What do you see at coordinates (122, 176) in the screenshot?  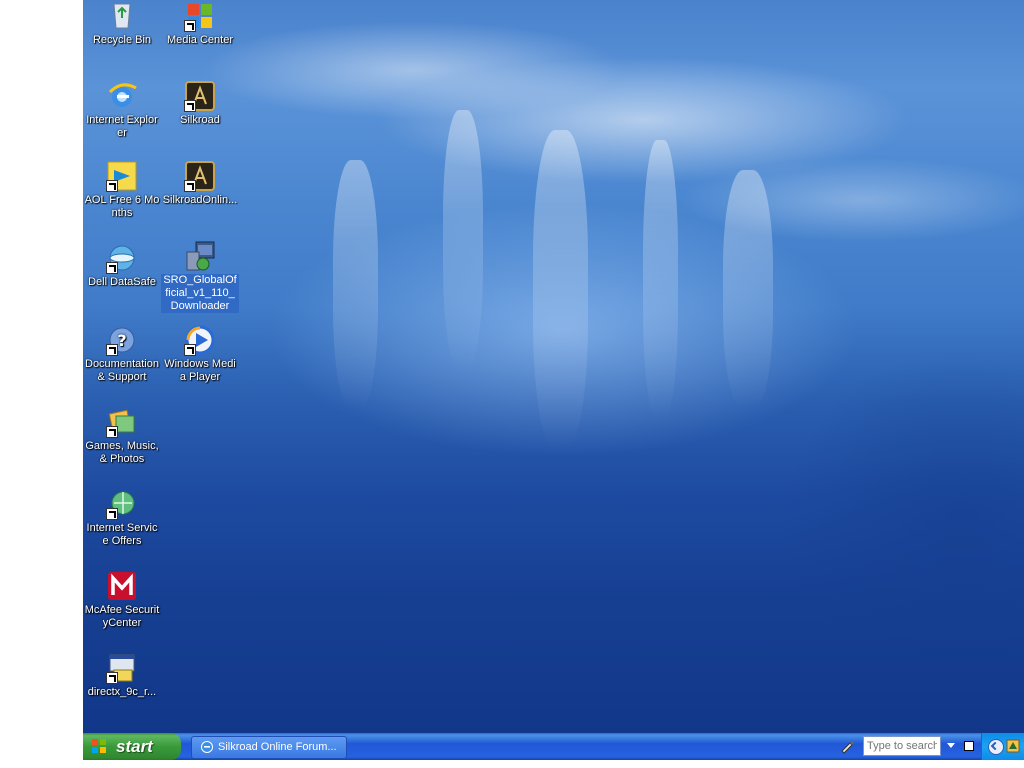 I see `aol-icon` at bounding box center [122, 176].